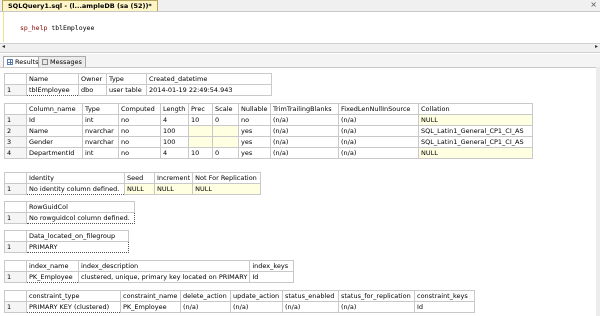  I want to click on column-header: Data_located_on_filegroup, so click(77, 236).